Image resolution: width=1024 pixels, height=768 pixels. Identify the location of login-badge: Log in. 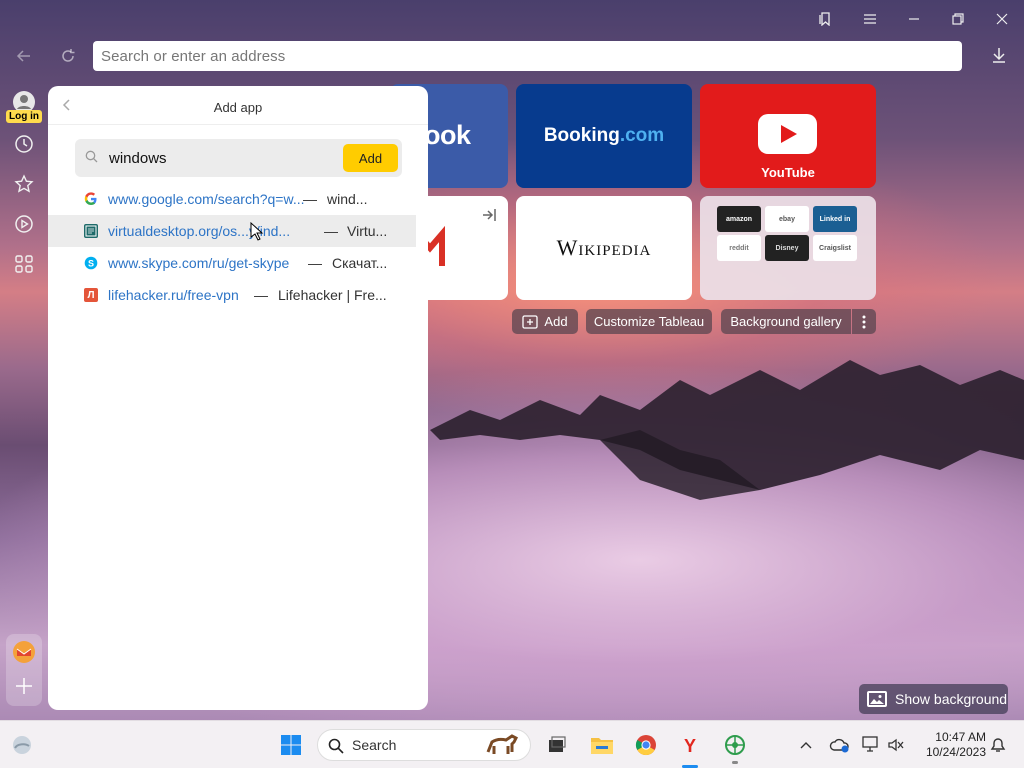
(24, 116).